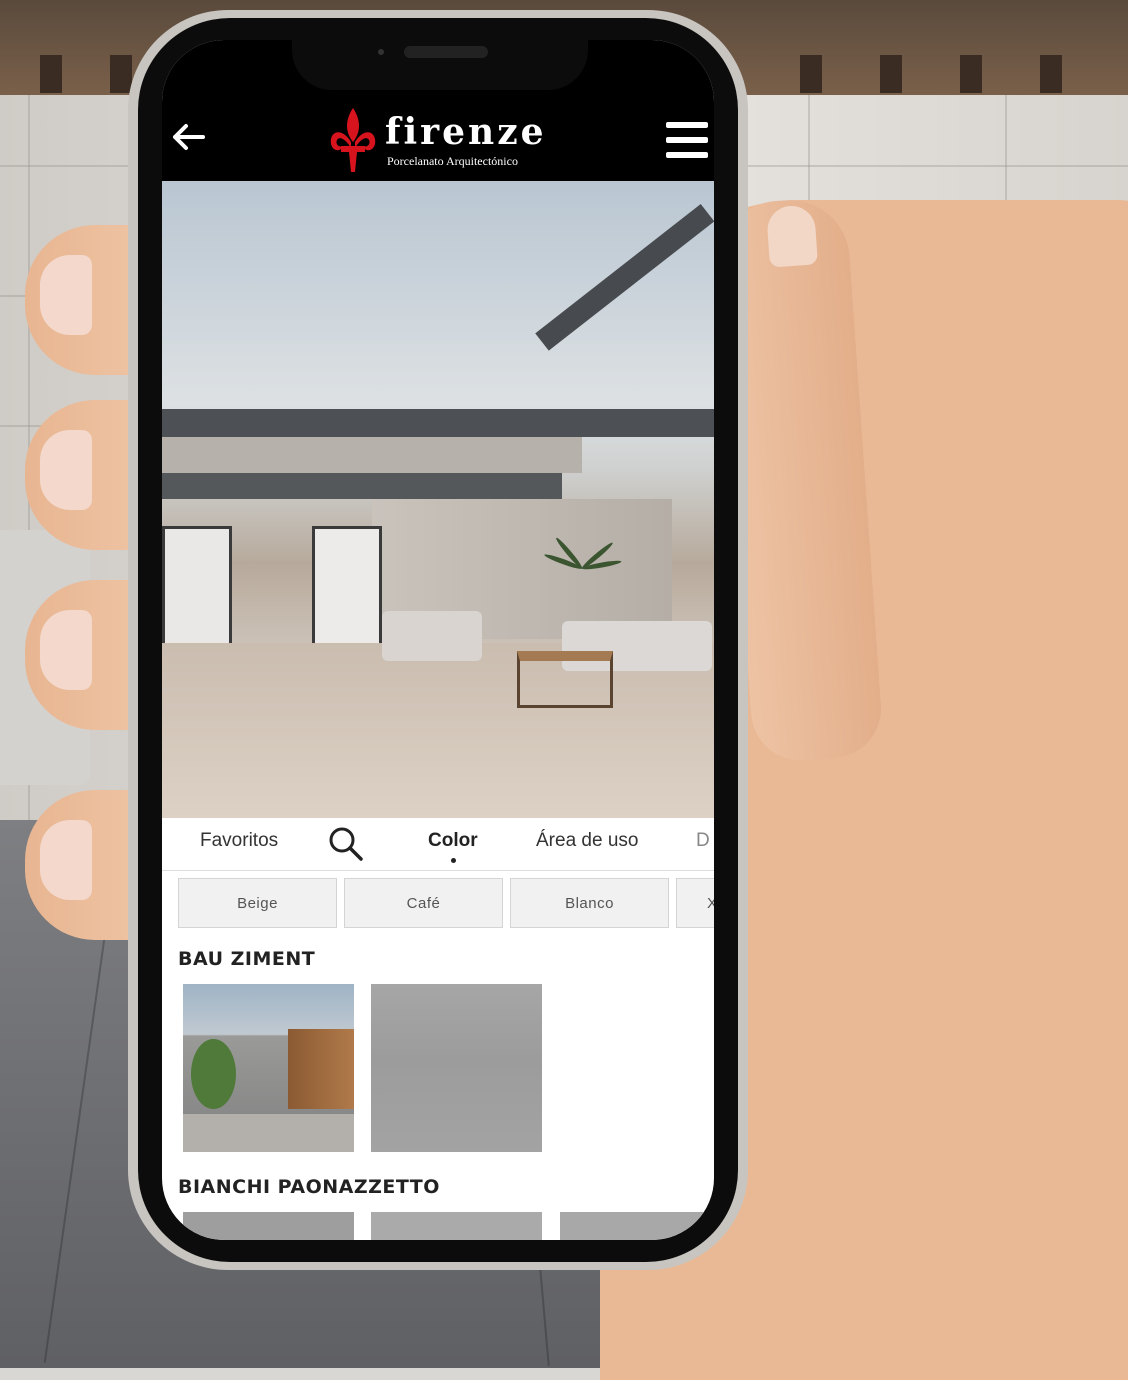 This screenshot has width=1128, height=1380. I want to click on arrow-left-icon, so click(192, 139).